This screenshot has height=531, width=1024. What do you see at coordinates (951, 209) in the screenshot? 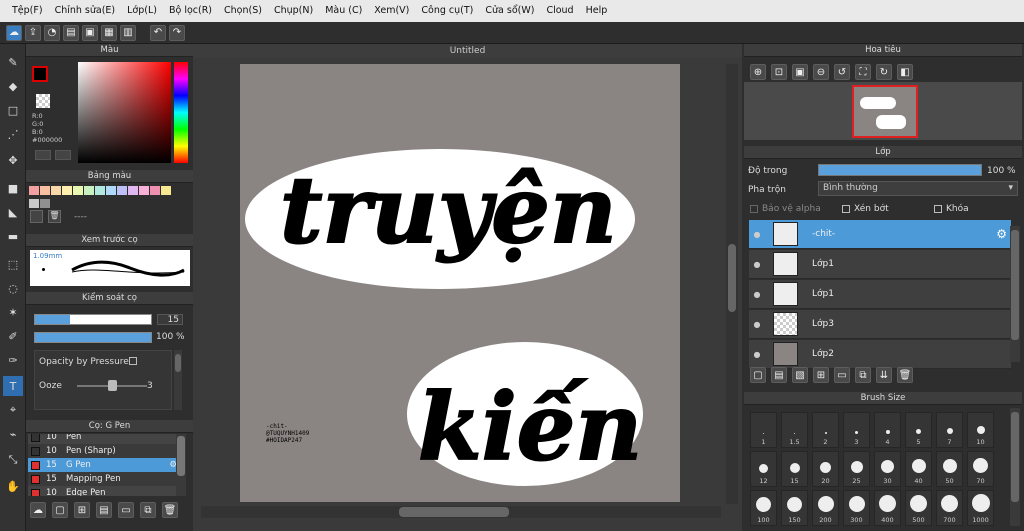
I see `lock-option: Khóa` at bounding box center [951, 209].